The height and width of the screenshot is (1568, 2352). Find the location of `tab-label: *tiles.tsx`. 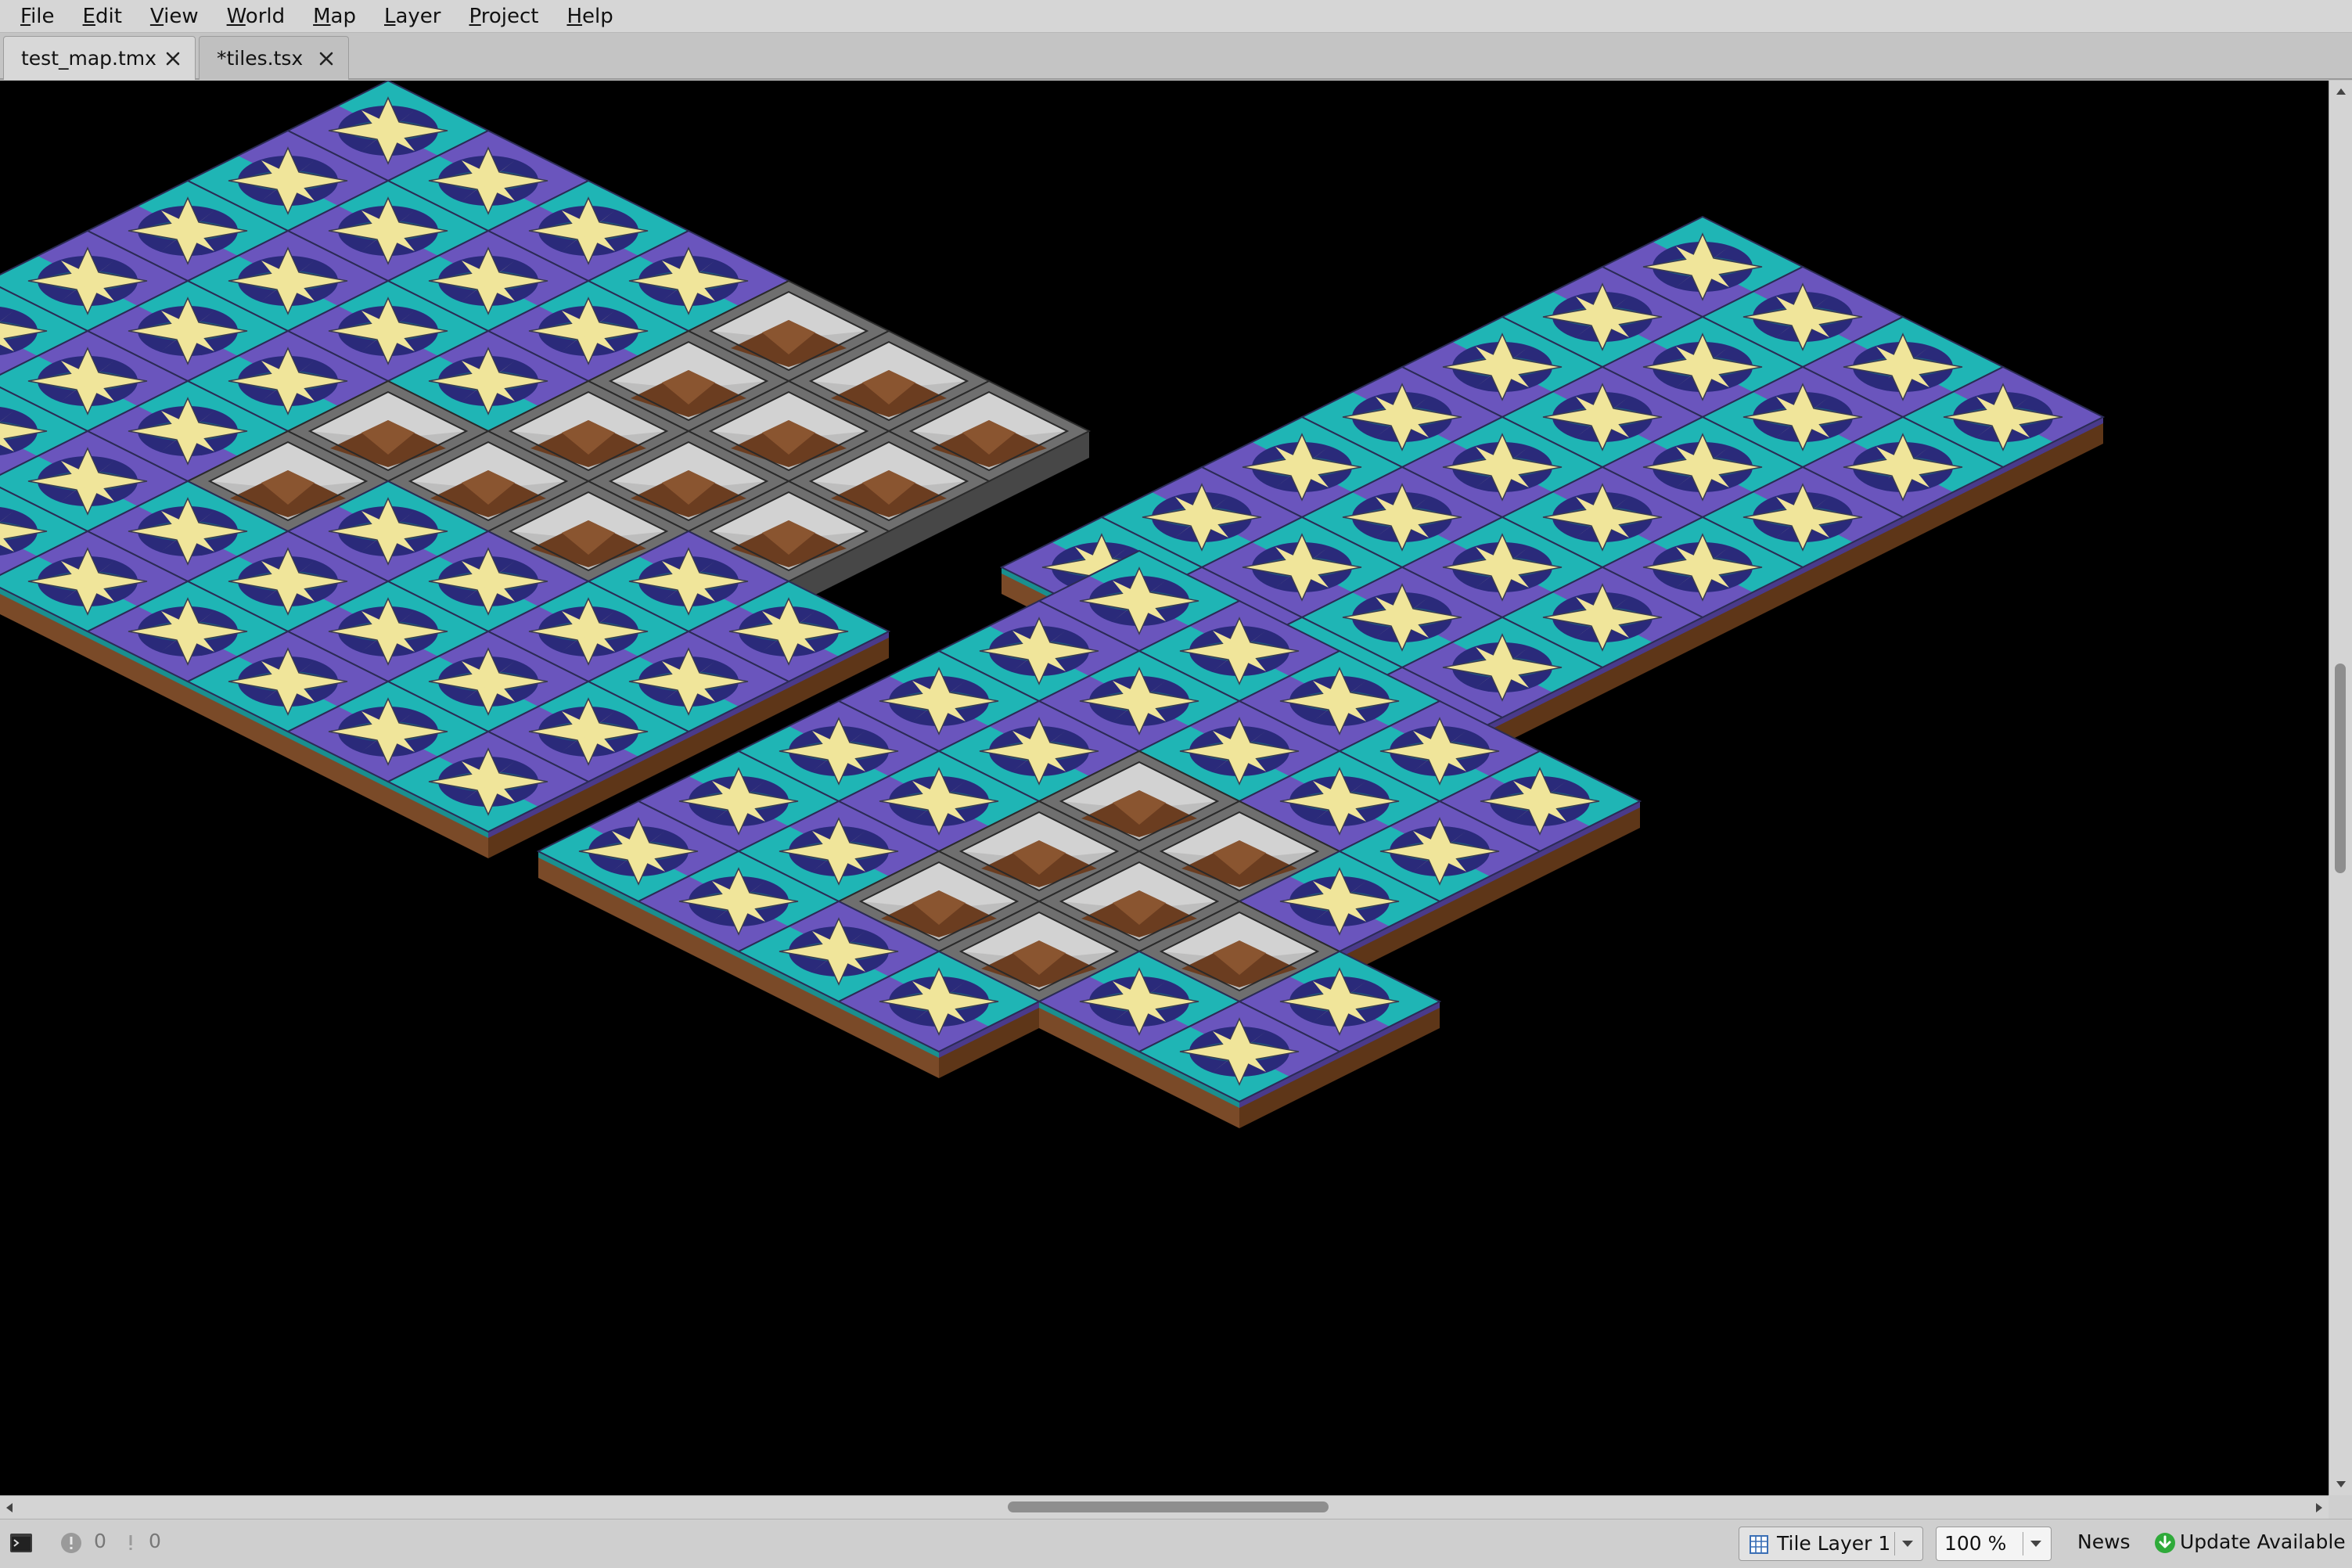

tab-label: *tiles.tsx is located at coordinates (261, 59).